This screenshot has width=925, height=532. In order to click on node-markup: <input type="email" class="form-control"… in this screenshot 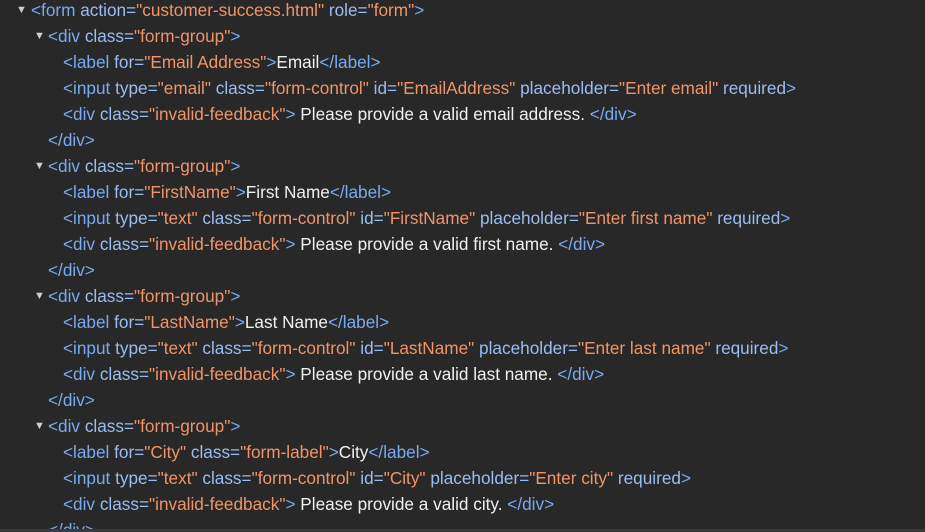, I will do `click(429, 88)`.